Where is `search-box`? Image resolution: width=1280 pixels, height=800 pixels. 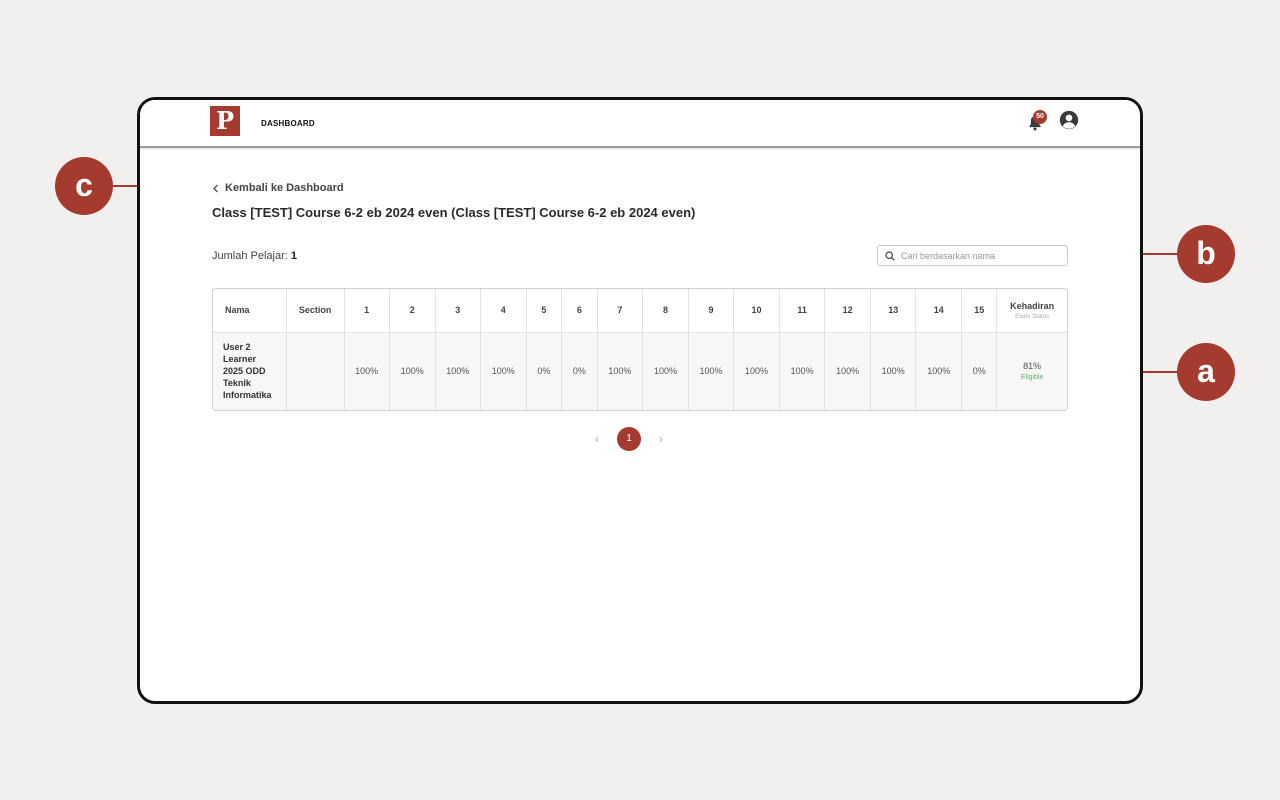 search-box is located at coordinates (972, 255).